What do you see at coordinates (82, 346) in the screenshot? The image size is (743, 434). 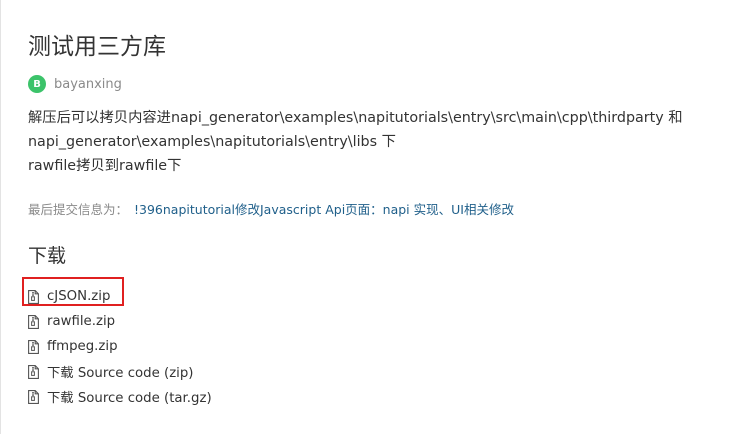 I see `download-filename: ffmpeg.zip` at bounding box center [82, 346].